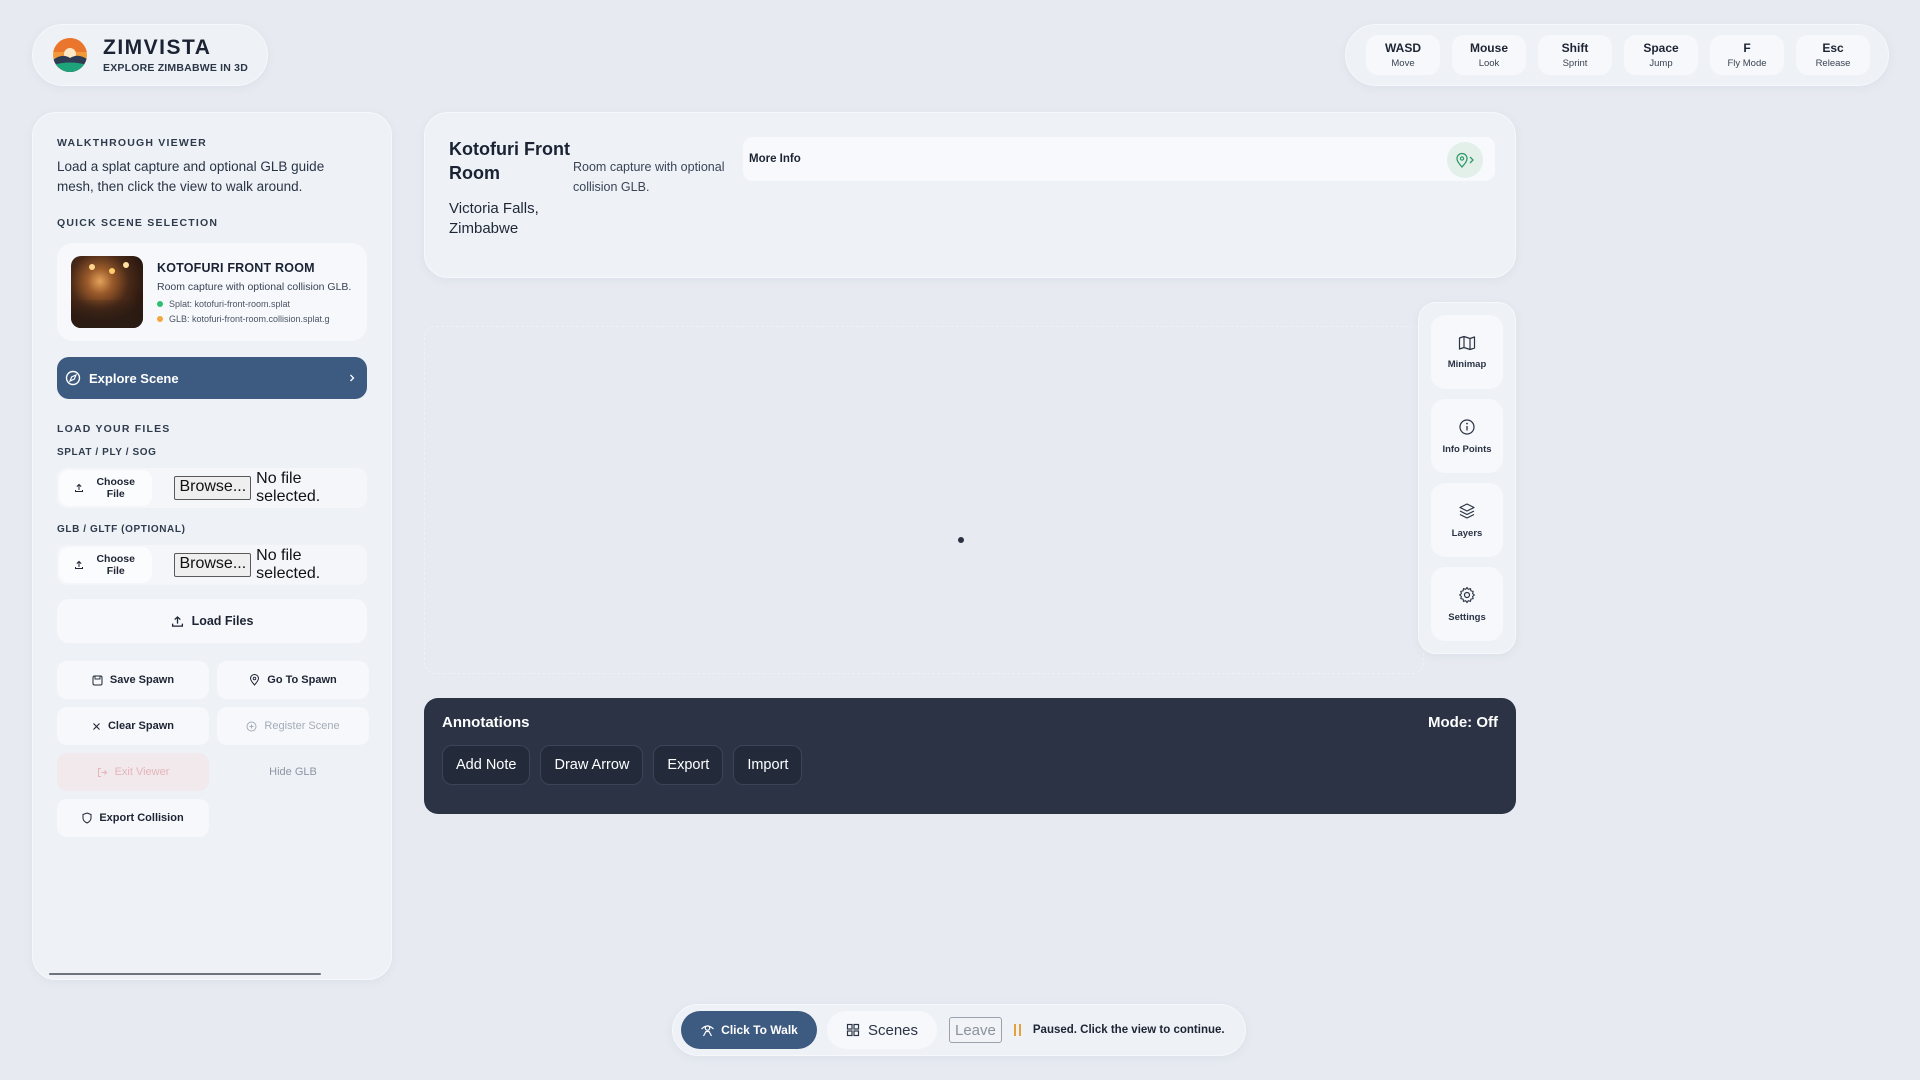  I want to click on register-scene-button: Register Scene, so click(293, 726).